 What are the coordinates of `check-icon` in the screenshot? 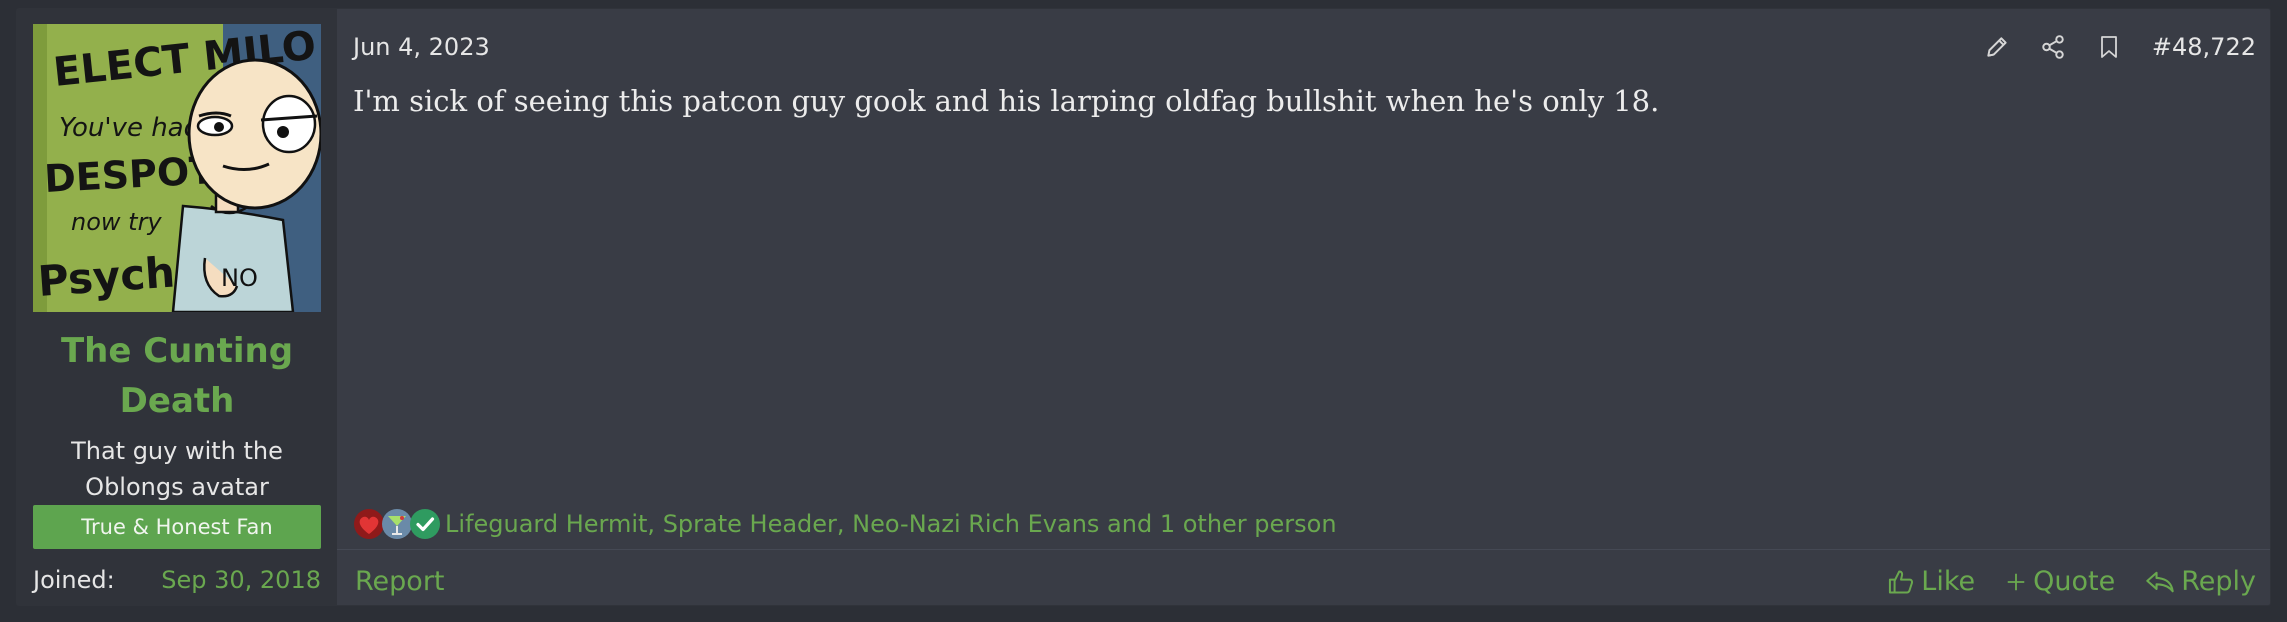 It's located at (425, 524).